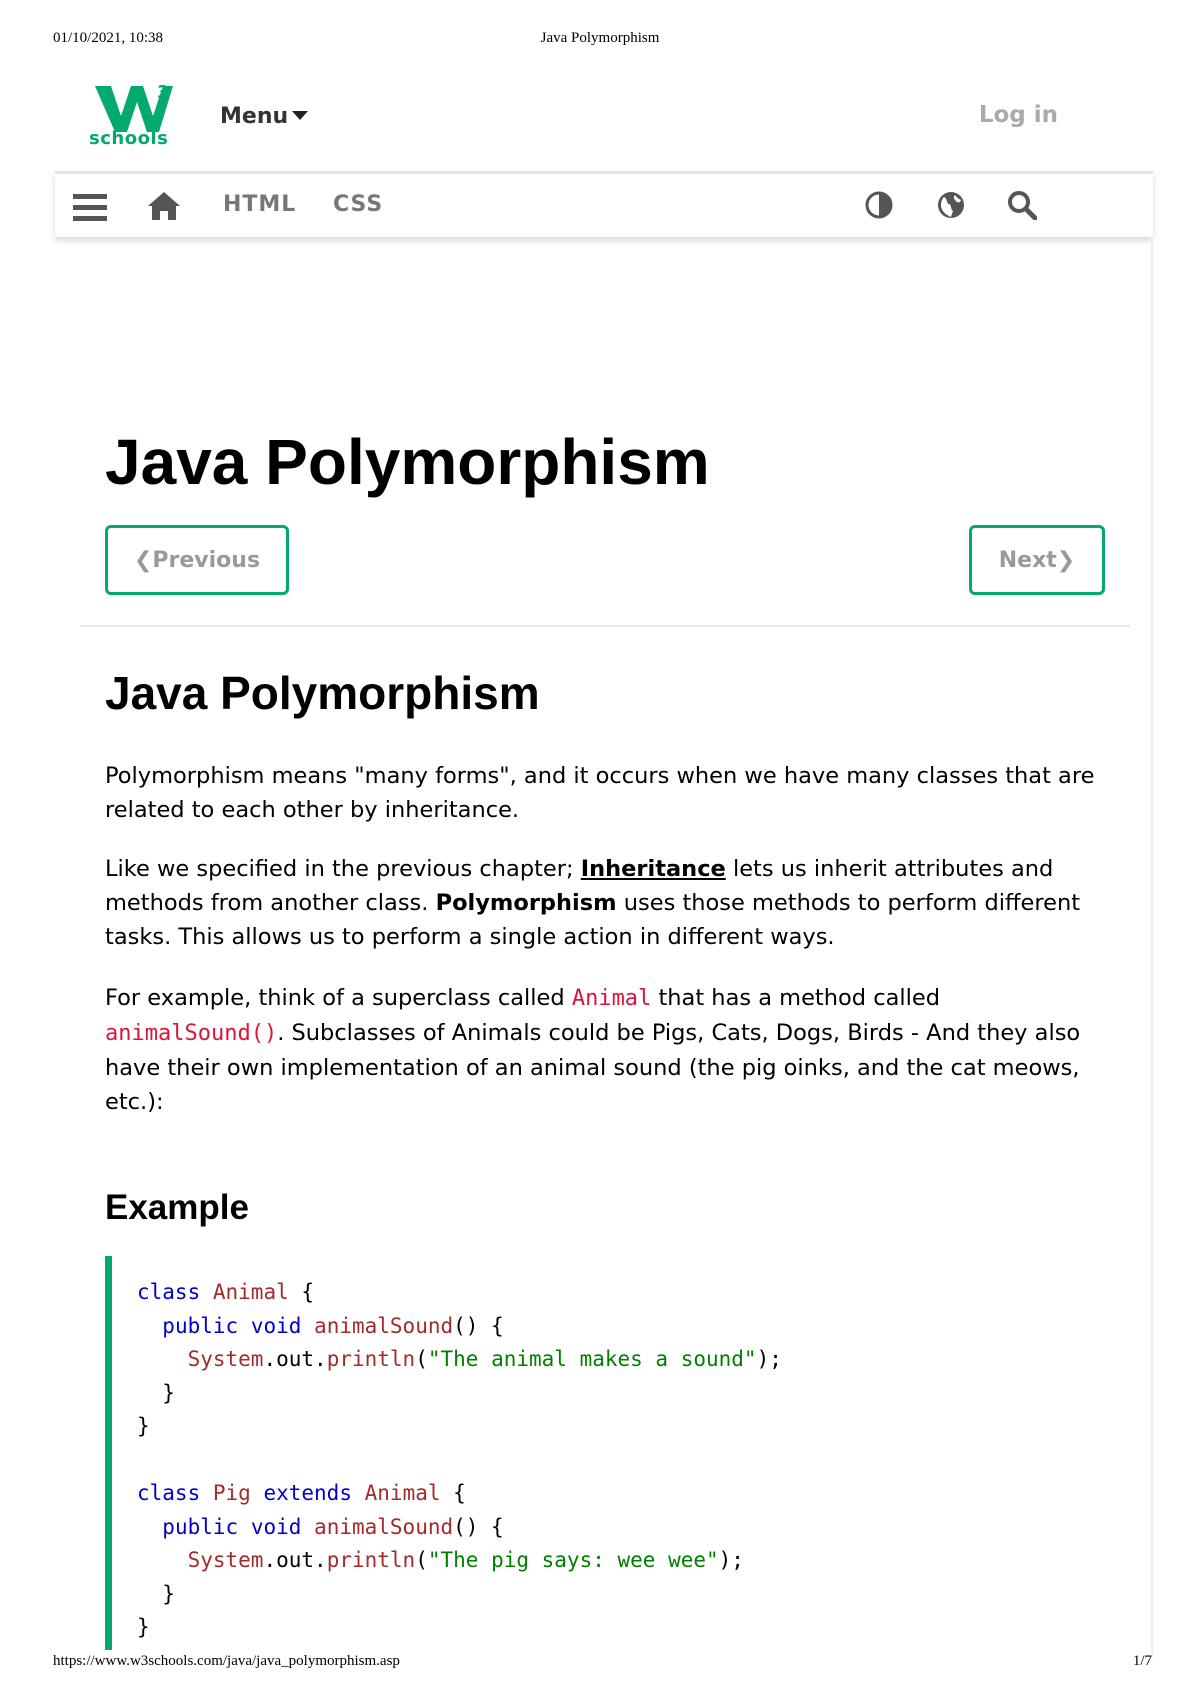 The width and height of the screenshot is (1200, 1697). What do you see at coordinates (129, 138) in the screenshot?
I see `logo-text: schools` at bounding box center [129, 138].